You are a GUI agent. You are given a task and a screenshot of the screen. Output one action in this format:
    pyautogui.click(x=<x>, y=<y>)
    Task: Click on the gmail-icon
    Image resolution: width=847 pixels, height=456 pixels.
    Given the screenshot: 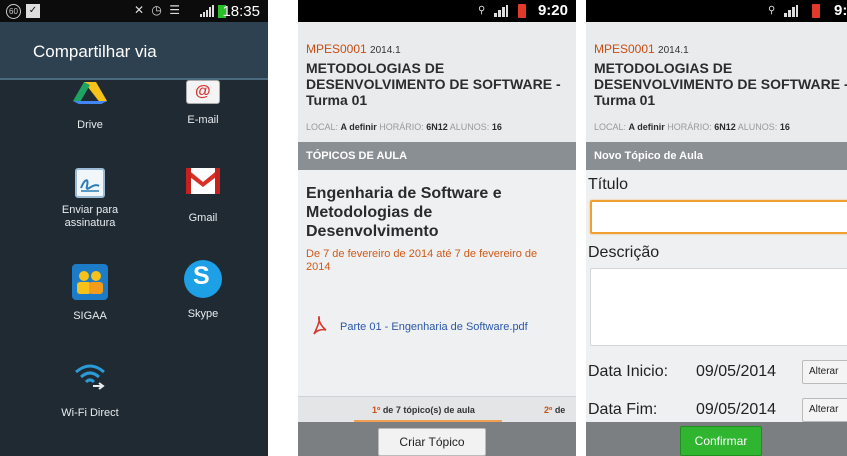 What is the action you would take?
    pyautogui.click(x=203, y=181)
    